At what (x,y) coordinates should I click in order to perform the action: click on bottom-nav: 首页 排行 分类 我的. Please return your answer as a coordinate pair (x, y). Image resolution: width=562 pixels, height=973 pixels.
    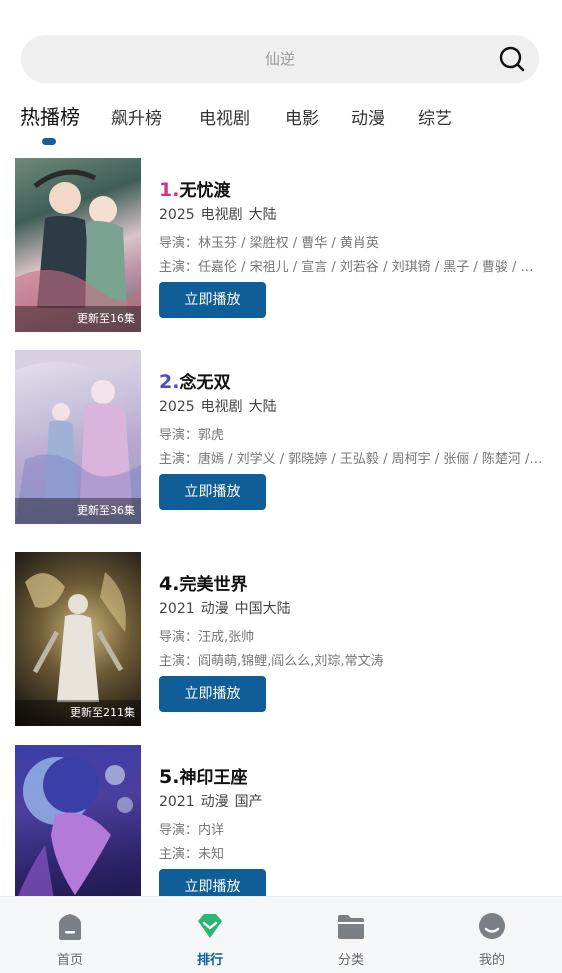
    Looking at the image, I should click on (281, 934).